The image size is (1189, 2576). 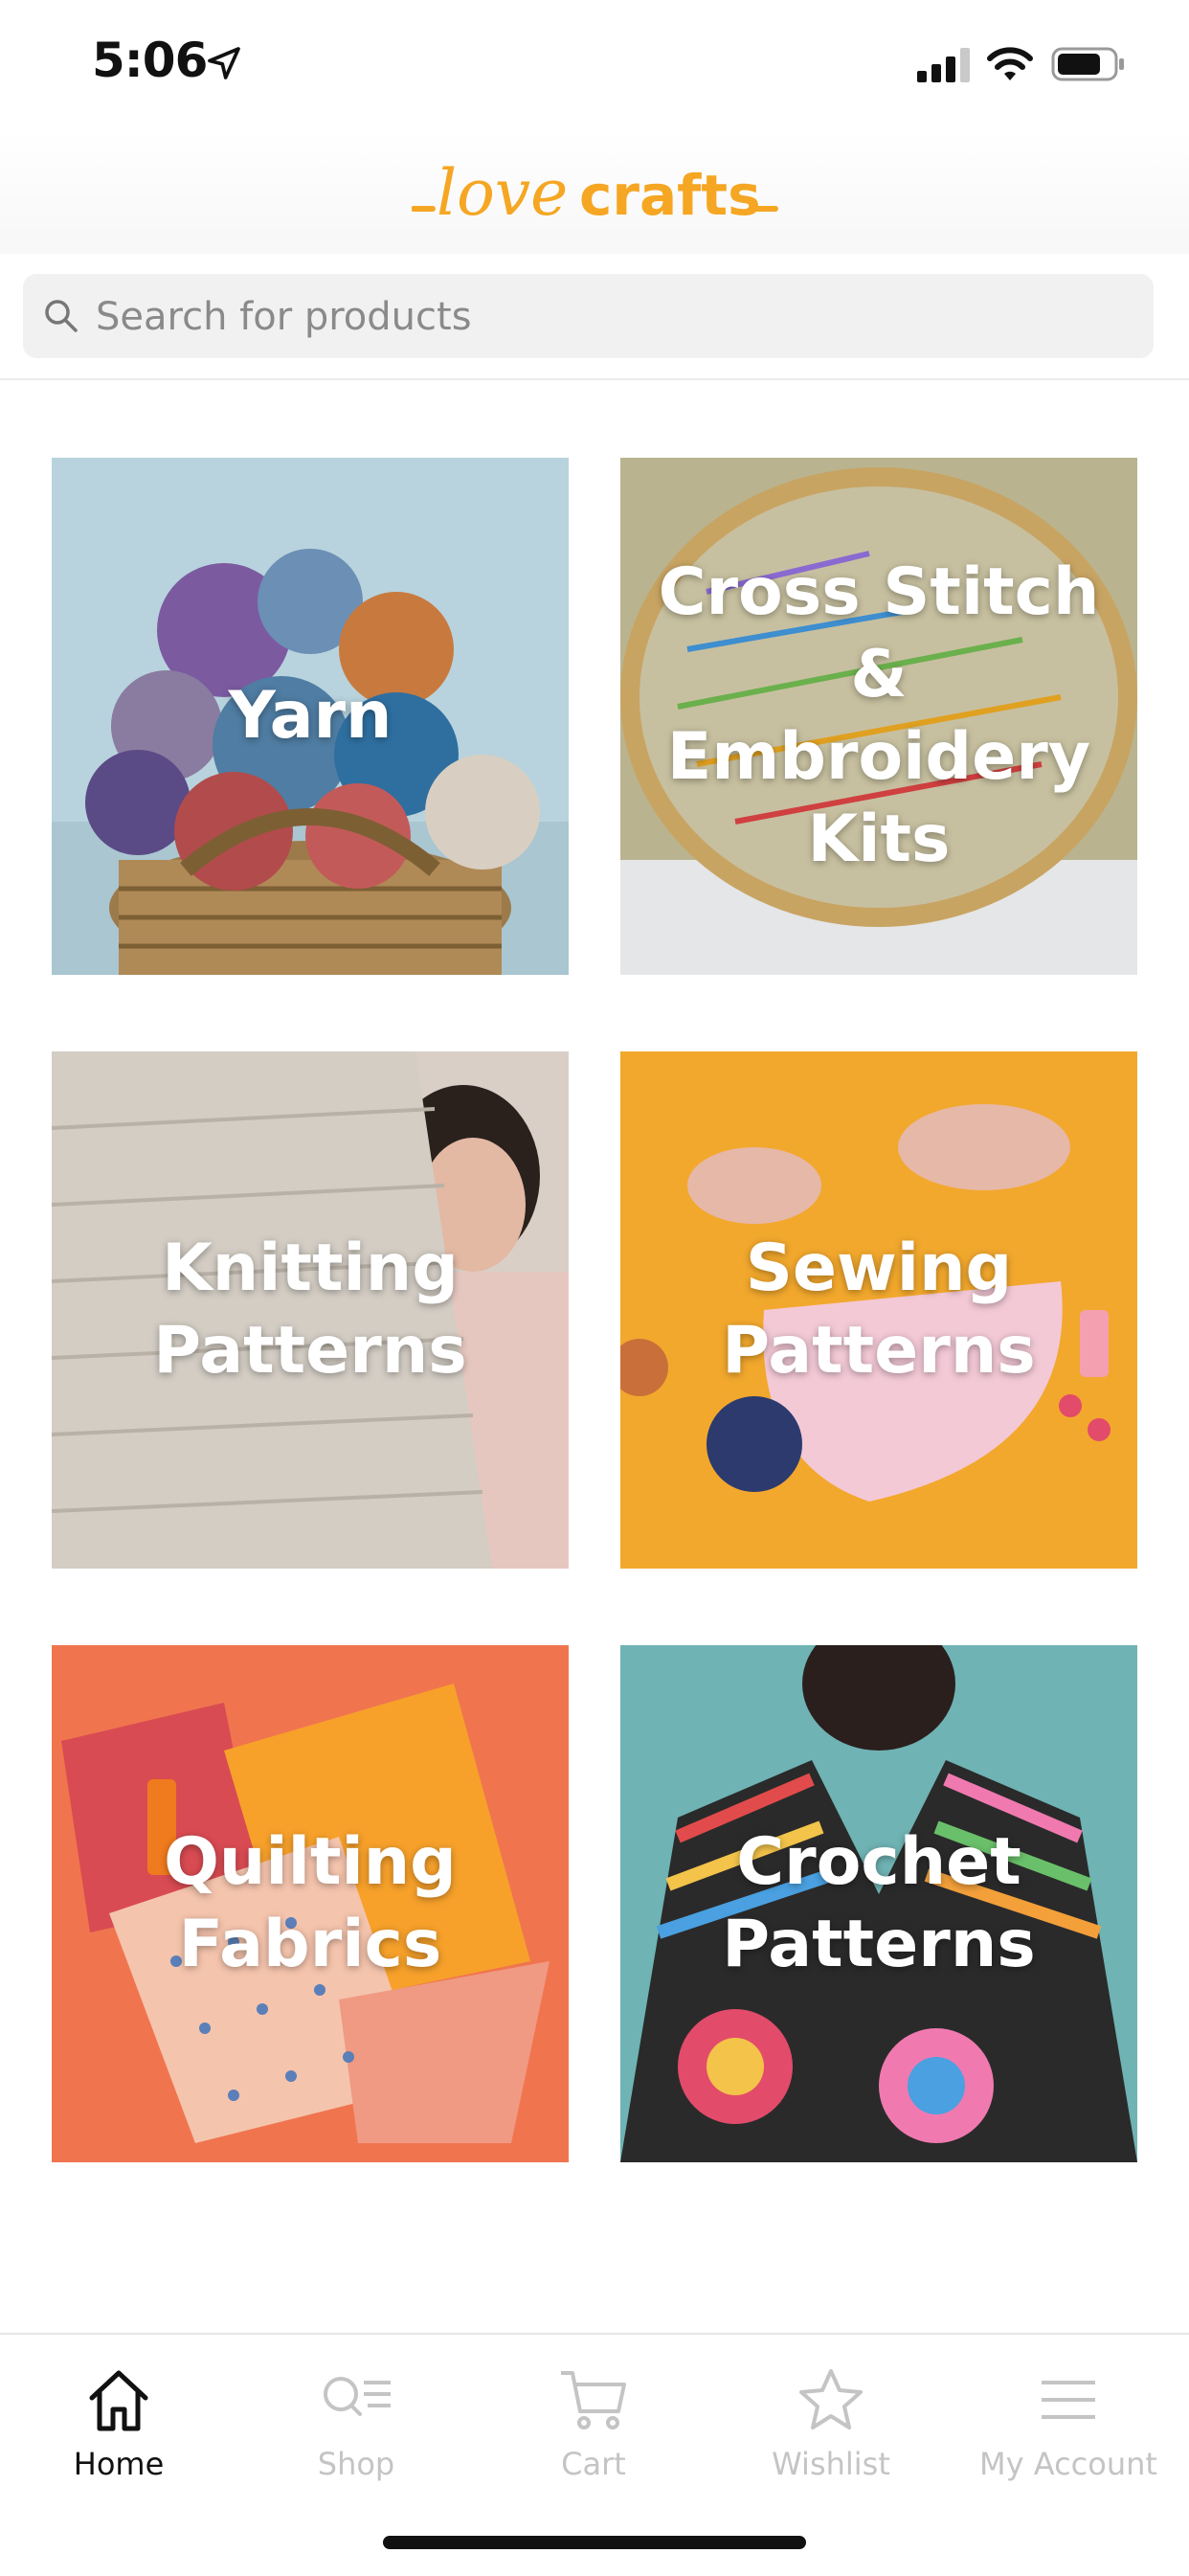 I want to click on tab-label: Wishlist, so click(x=831, y=2464).